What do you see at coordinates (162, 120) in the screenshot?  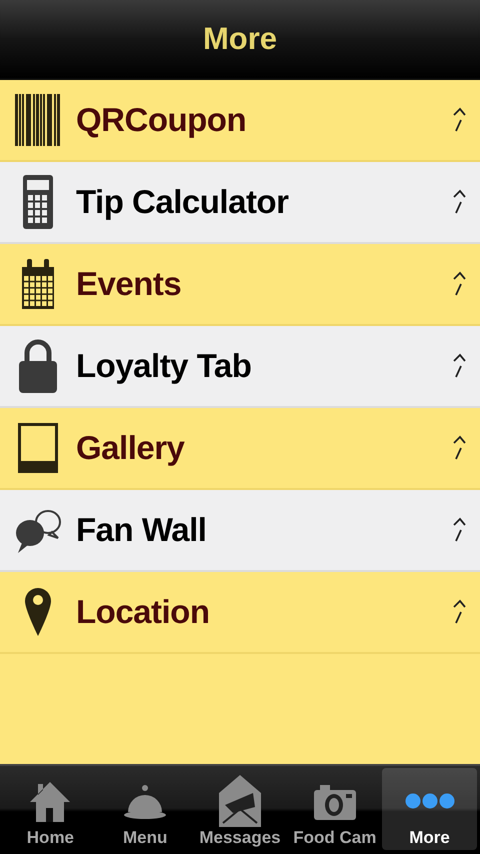 I see `row-label: QRCoupon` at bounding box center [162, 120].